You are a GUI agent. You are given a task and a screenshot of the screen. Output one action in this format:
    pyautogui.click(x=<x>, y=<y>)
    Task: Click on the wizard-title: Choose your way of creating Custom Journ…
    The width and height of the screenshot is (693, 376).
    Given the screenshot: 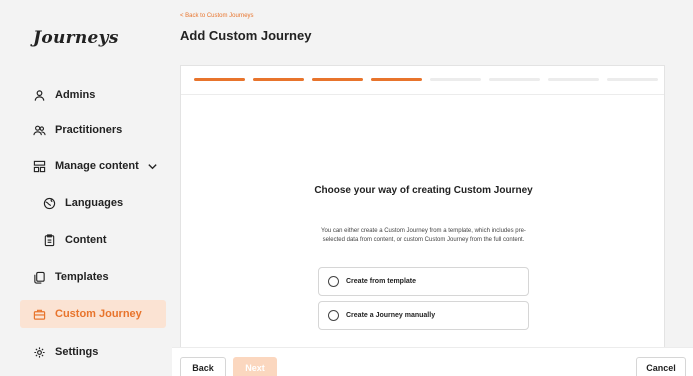 What is the action you would take?
    pyautogui.click(x=423, y=190)
    